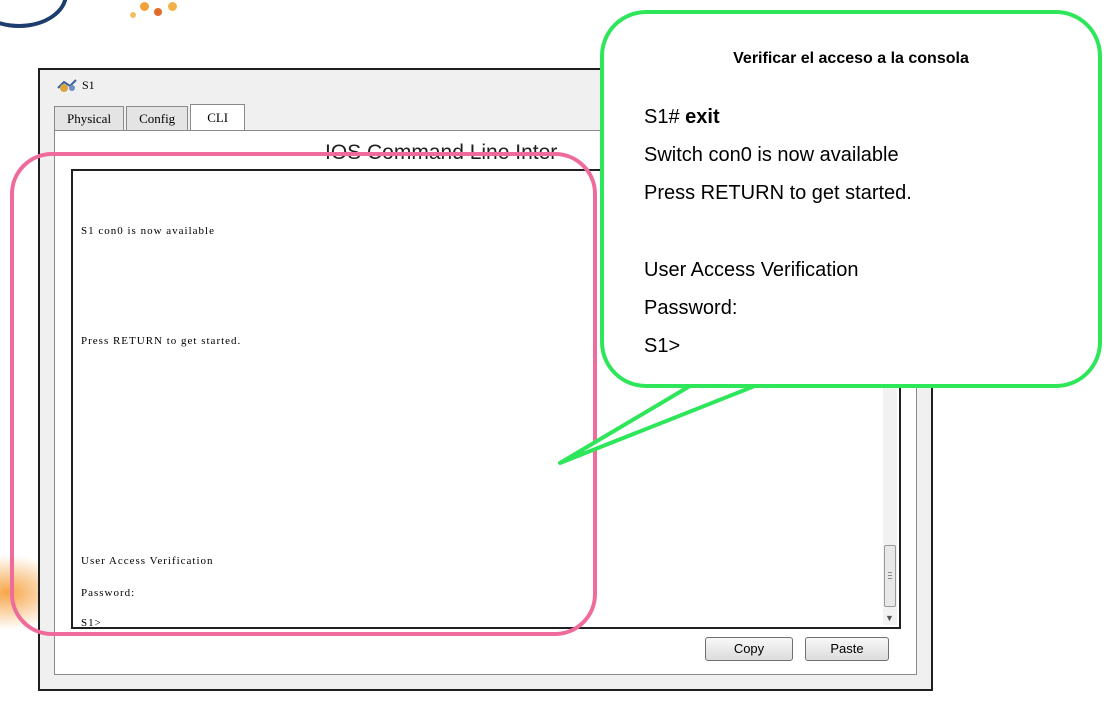  Describe the element at coordinates (67, 85) in the screenshot. I see `switch-icon` at that location.